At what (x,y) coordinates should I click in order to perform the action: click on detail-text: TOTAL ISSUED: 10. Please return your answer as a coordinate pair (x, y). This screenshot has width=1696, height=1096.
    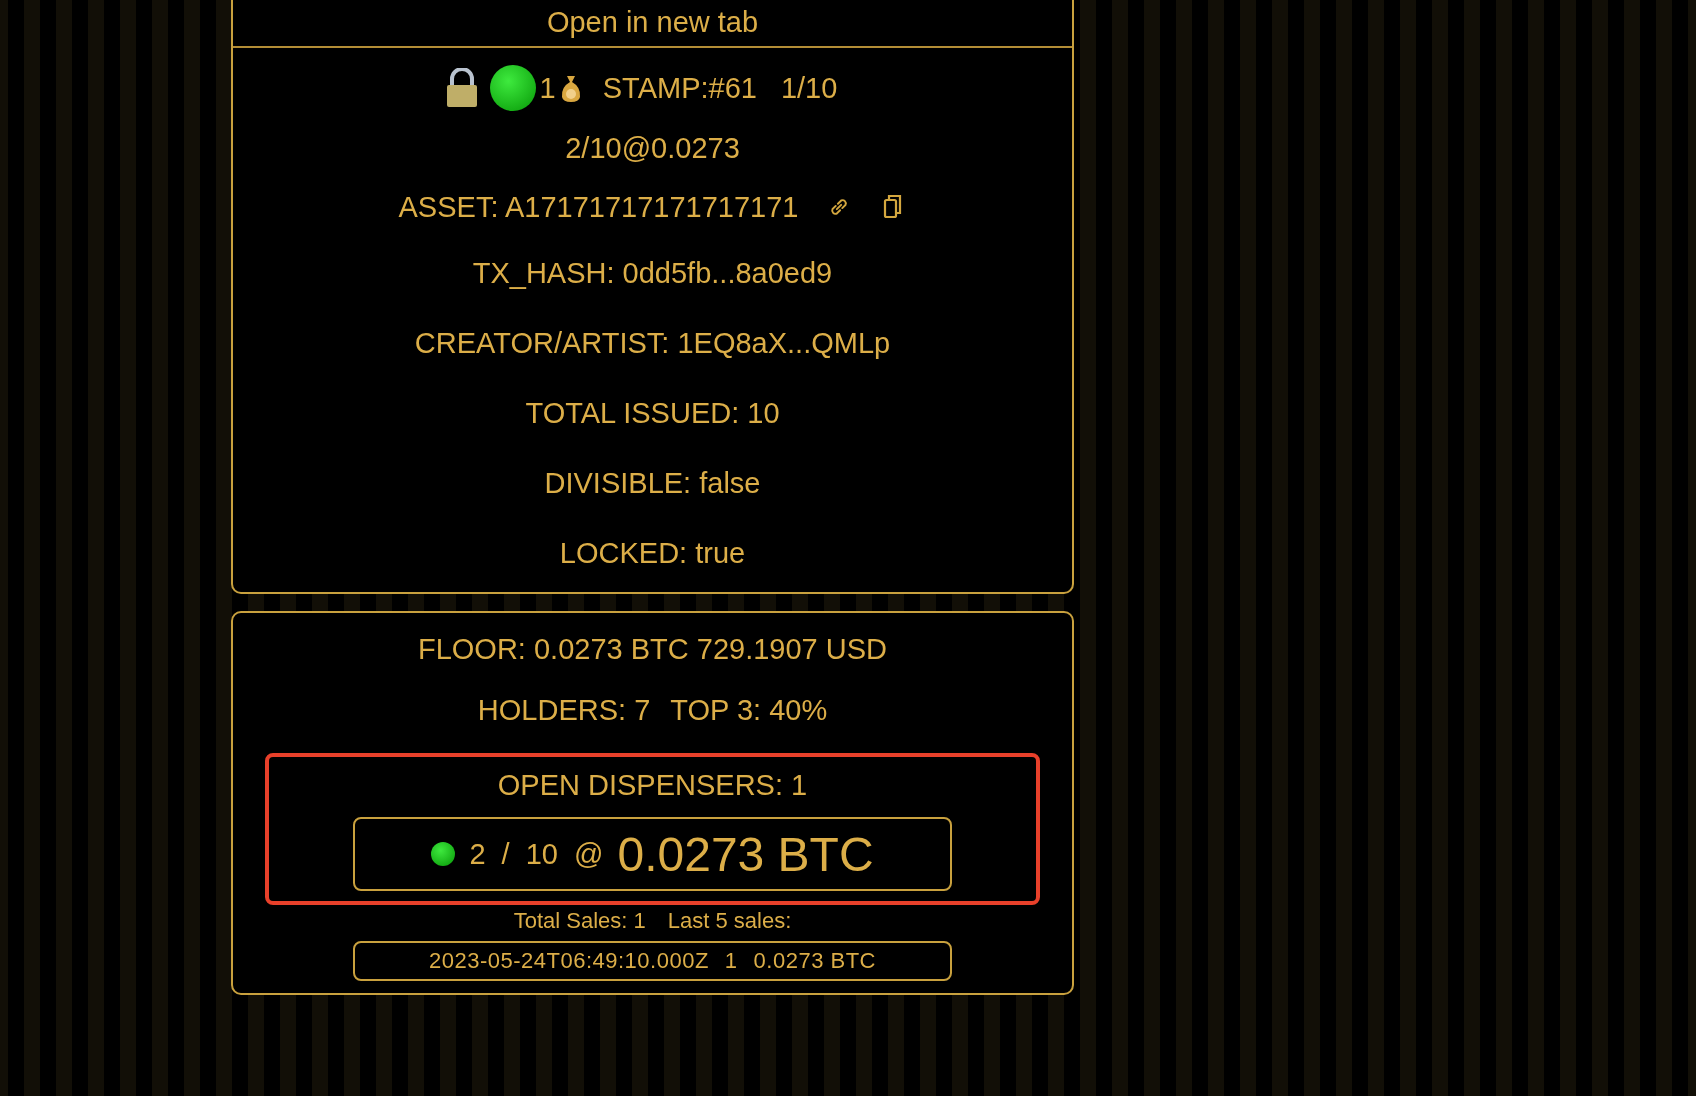
    Looking at the image, I should click on (652, 413).